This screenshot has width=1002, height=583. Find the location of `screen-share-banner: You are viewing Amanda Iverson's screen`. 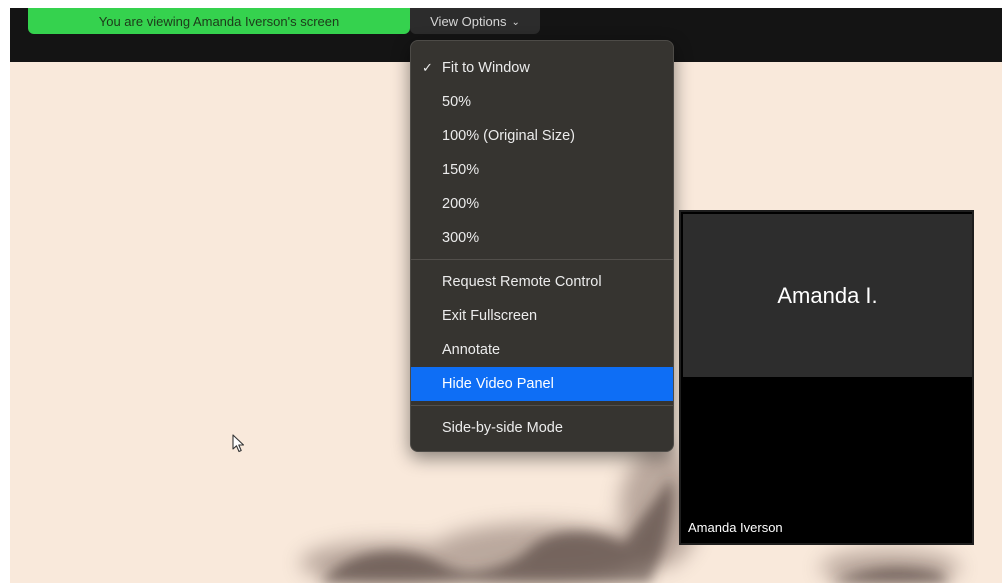

screen-share-banner: You are viewing Amanda Iverson's screen is located at coordinates (219, 21).